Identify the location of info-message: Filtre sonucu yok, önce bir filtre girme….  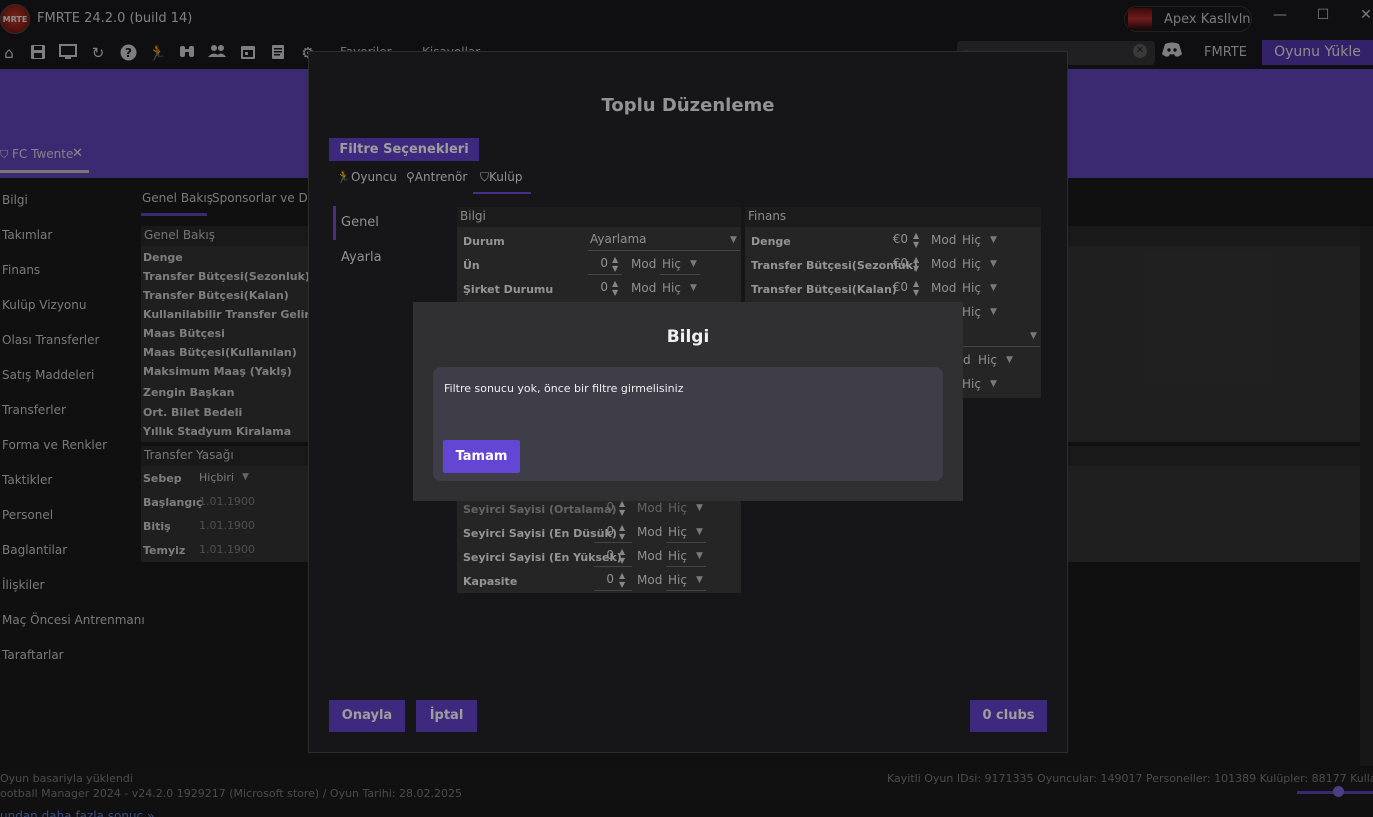
(564, 388).